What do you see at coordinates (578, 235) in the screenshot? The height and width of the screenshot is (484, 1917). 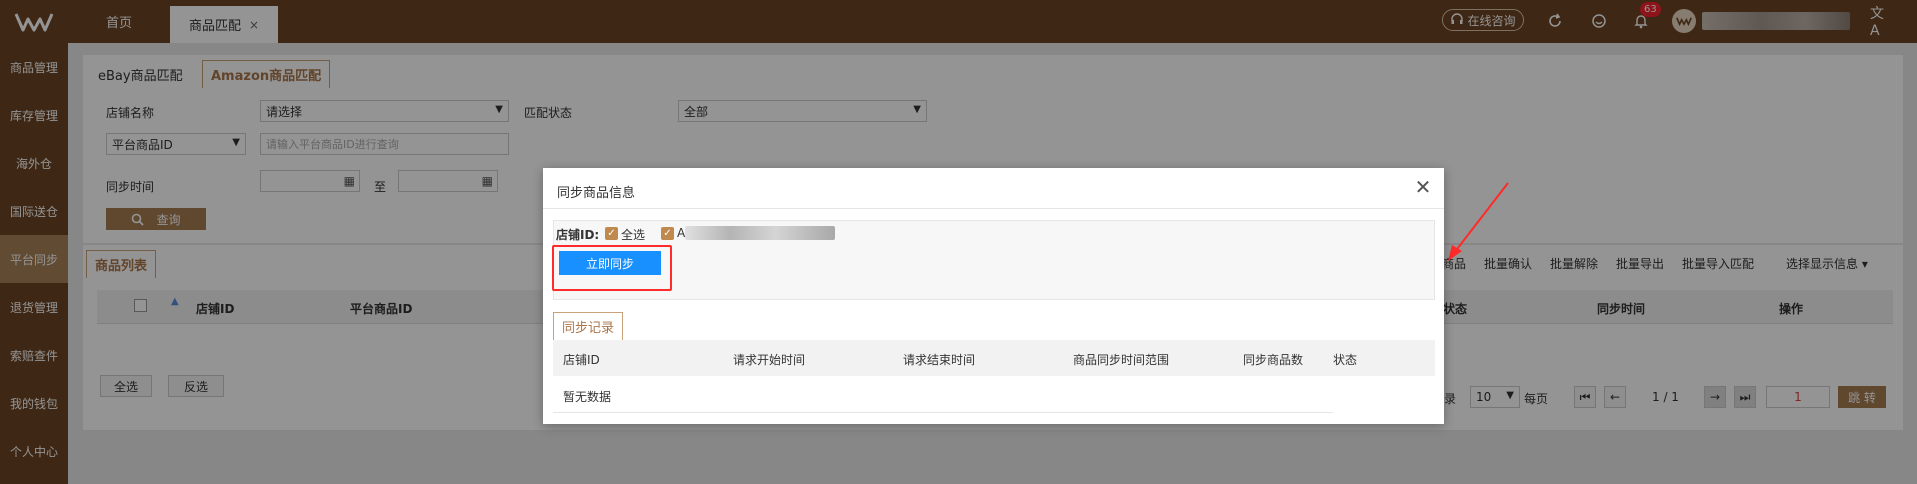 I see `shop-id-label: 店铺ID:` at bounding box center [578, 235].